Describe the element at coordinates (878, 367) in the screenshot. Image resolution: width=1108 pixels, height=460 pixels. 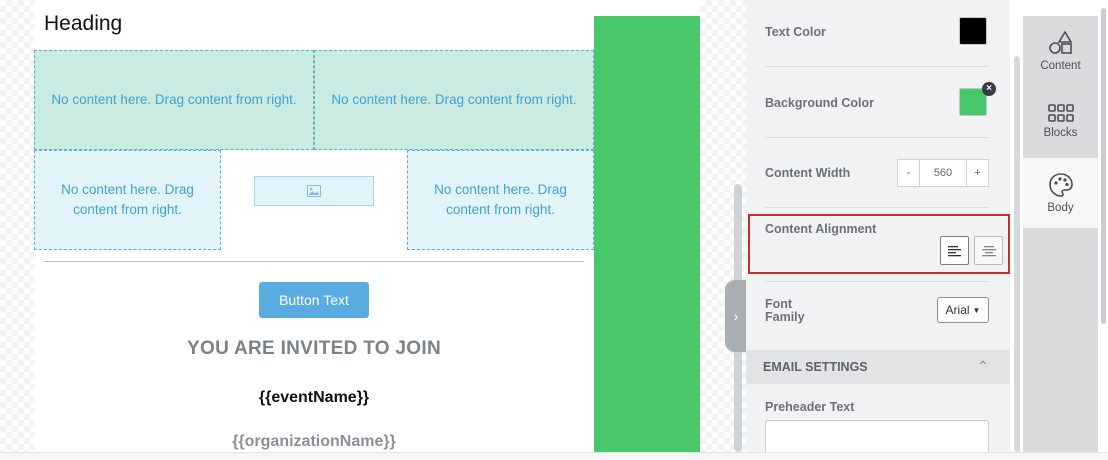
I see `email-settings-header: EMAIL SETTINGS ⌃` at that location.